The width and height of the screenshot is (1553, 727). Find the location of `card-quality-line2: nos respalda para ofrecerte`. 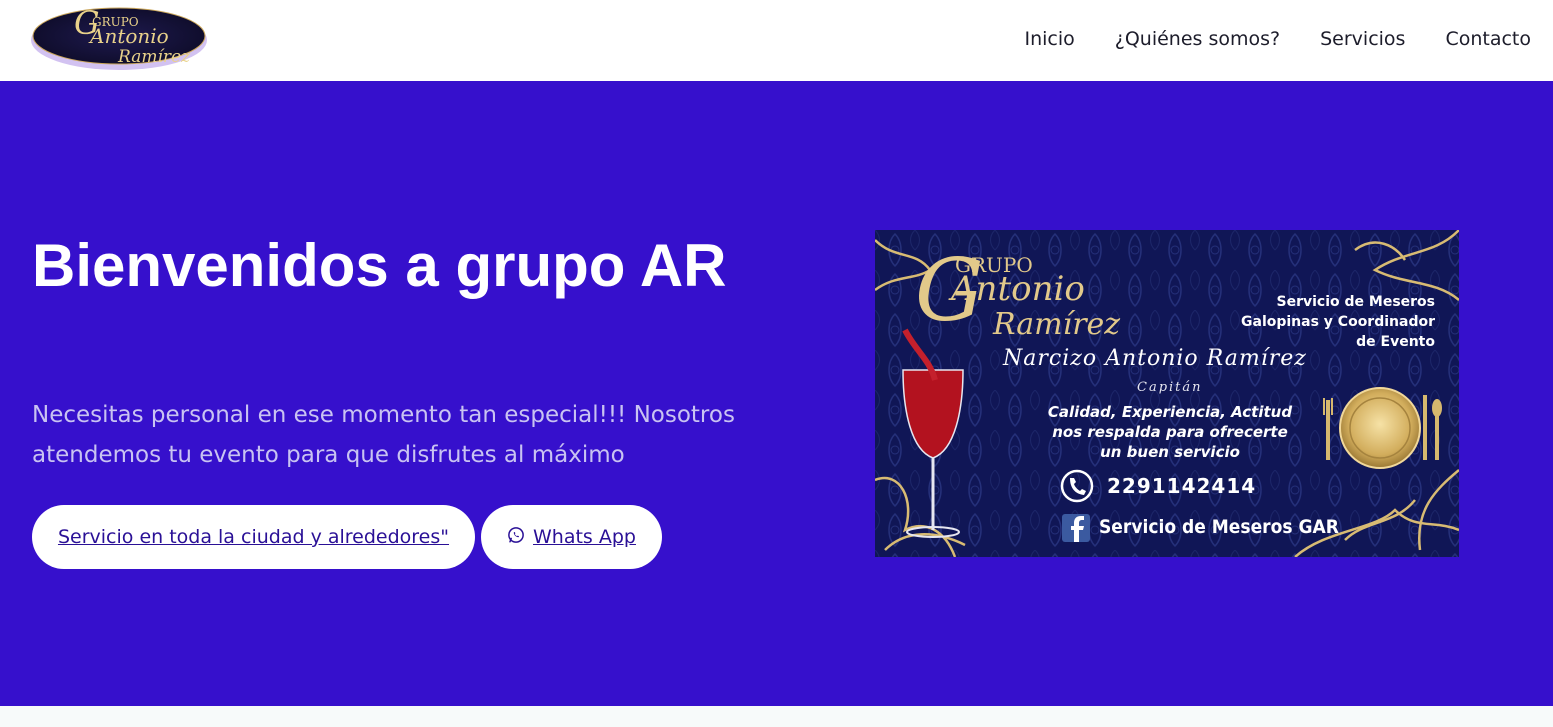

card-quality-line2: nos respalda para ofrecerte is located at coordinates (1170, 432).